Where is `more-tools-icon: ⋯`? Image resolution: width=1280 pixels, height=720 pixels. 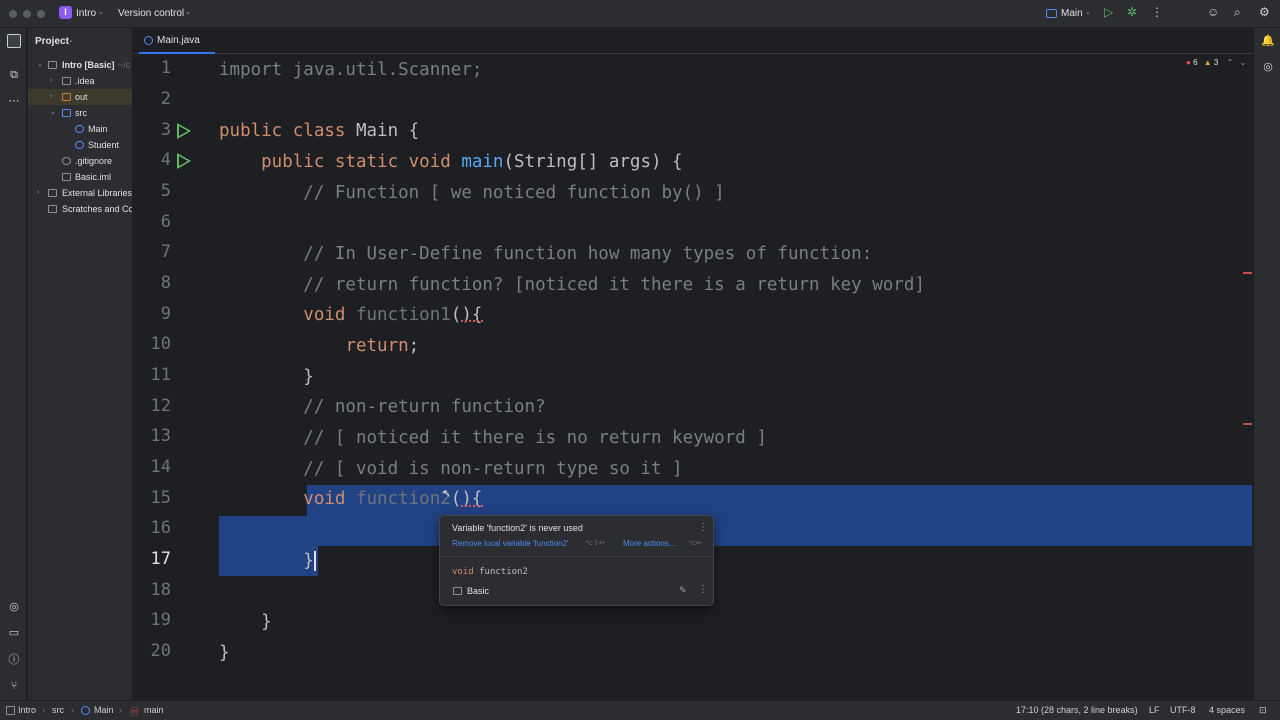
more-tools-icon: ⋯ is located at coordinates (14, 101).